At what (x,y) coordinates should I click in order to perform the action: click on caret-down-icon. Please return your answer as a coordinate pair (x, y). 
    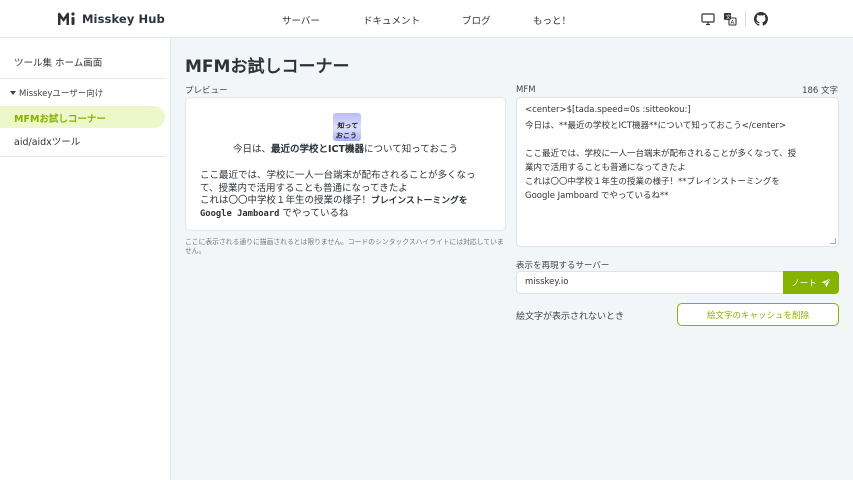
    Looking at the image, I should click on (13, 93).